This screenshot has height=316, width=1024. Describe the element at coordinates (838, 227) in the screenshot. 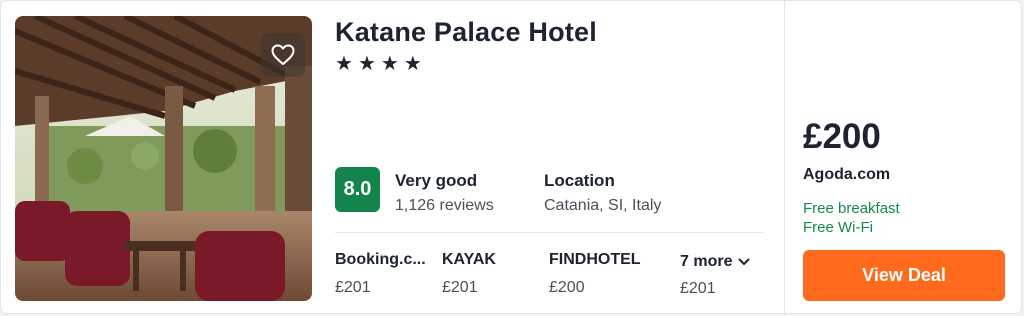

I see `perk-free-wifi: Free Wi-Fi` at that location.